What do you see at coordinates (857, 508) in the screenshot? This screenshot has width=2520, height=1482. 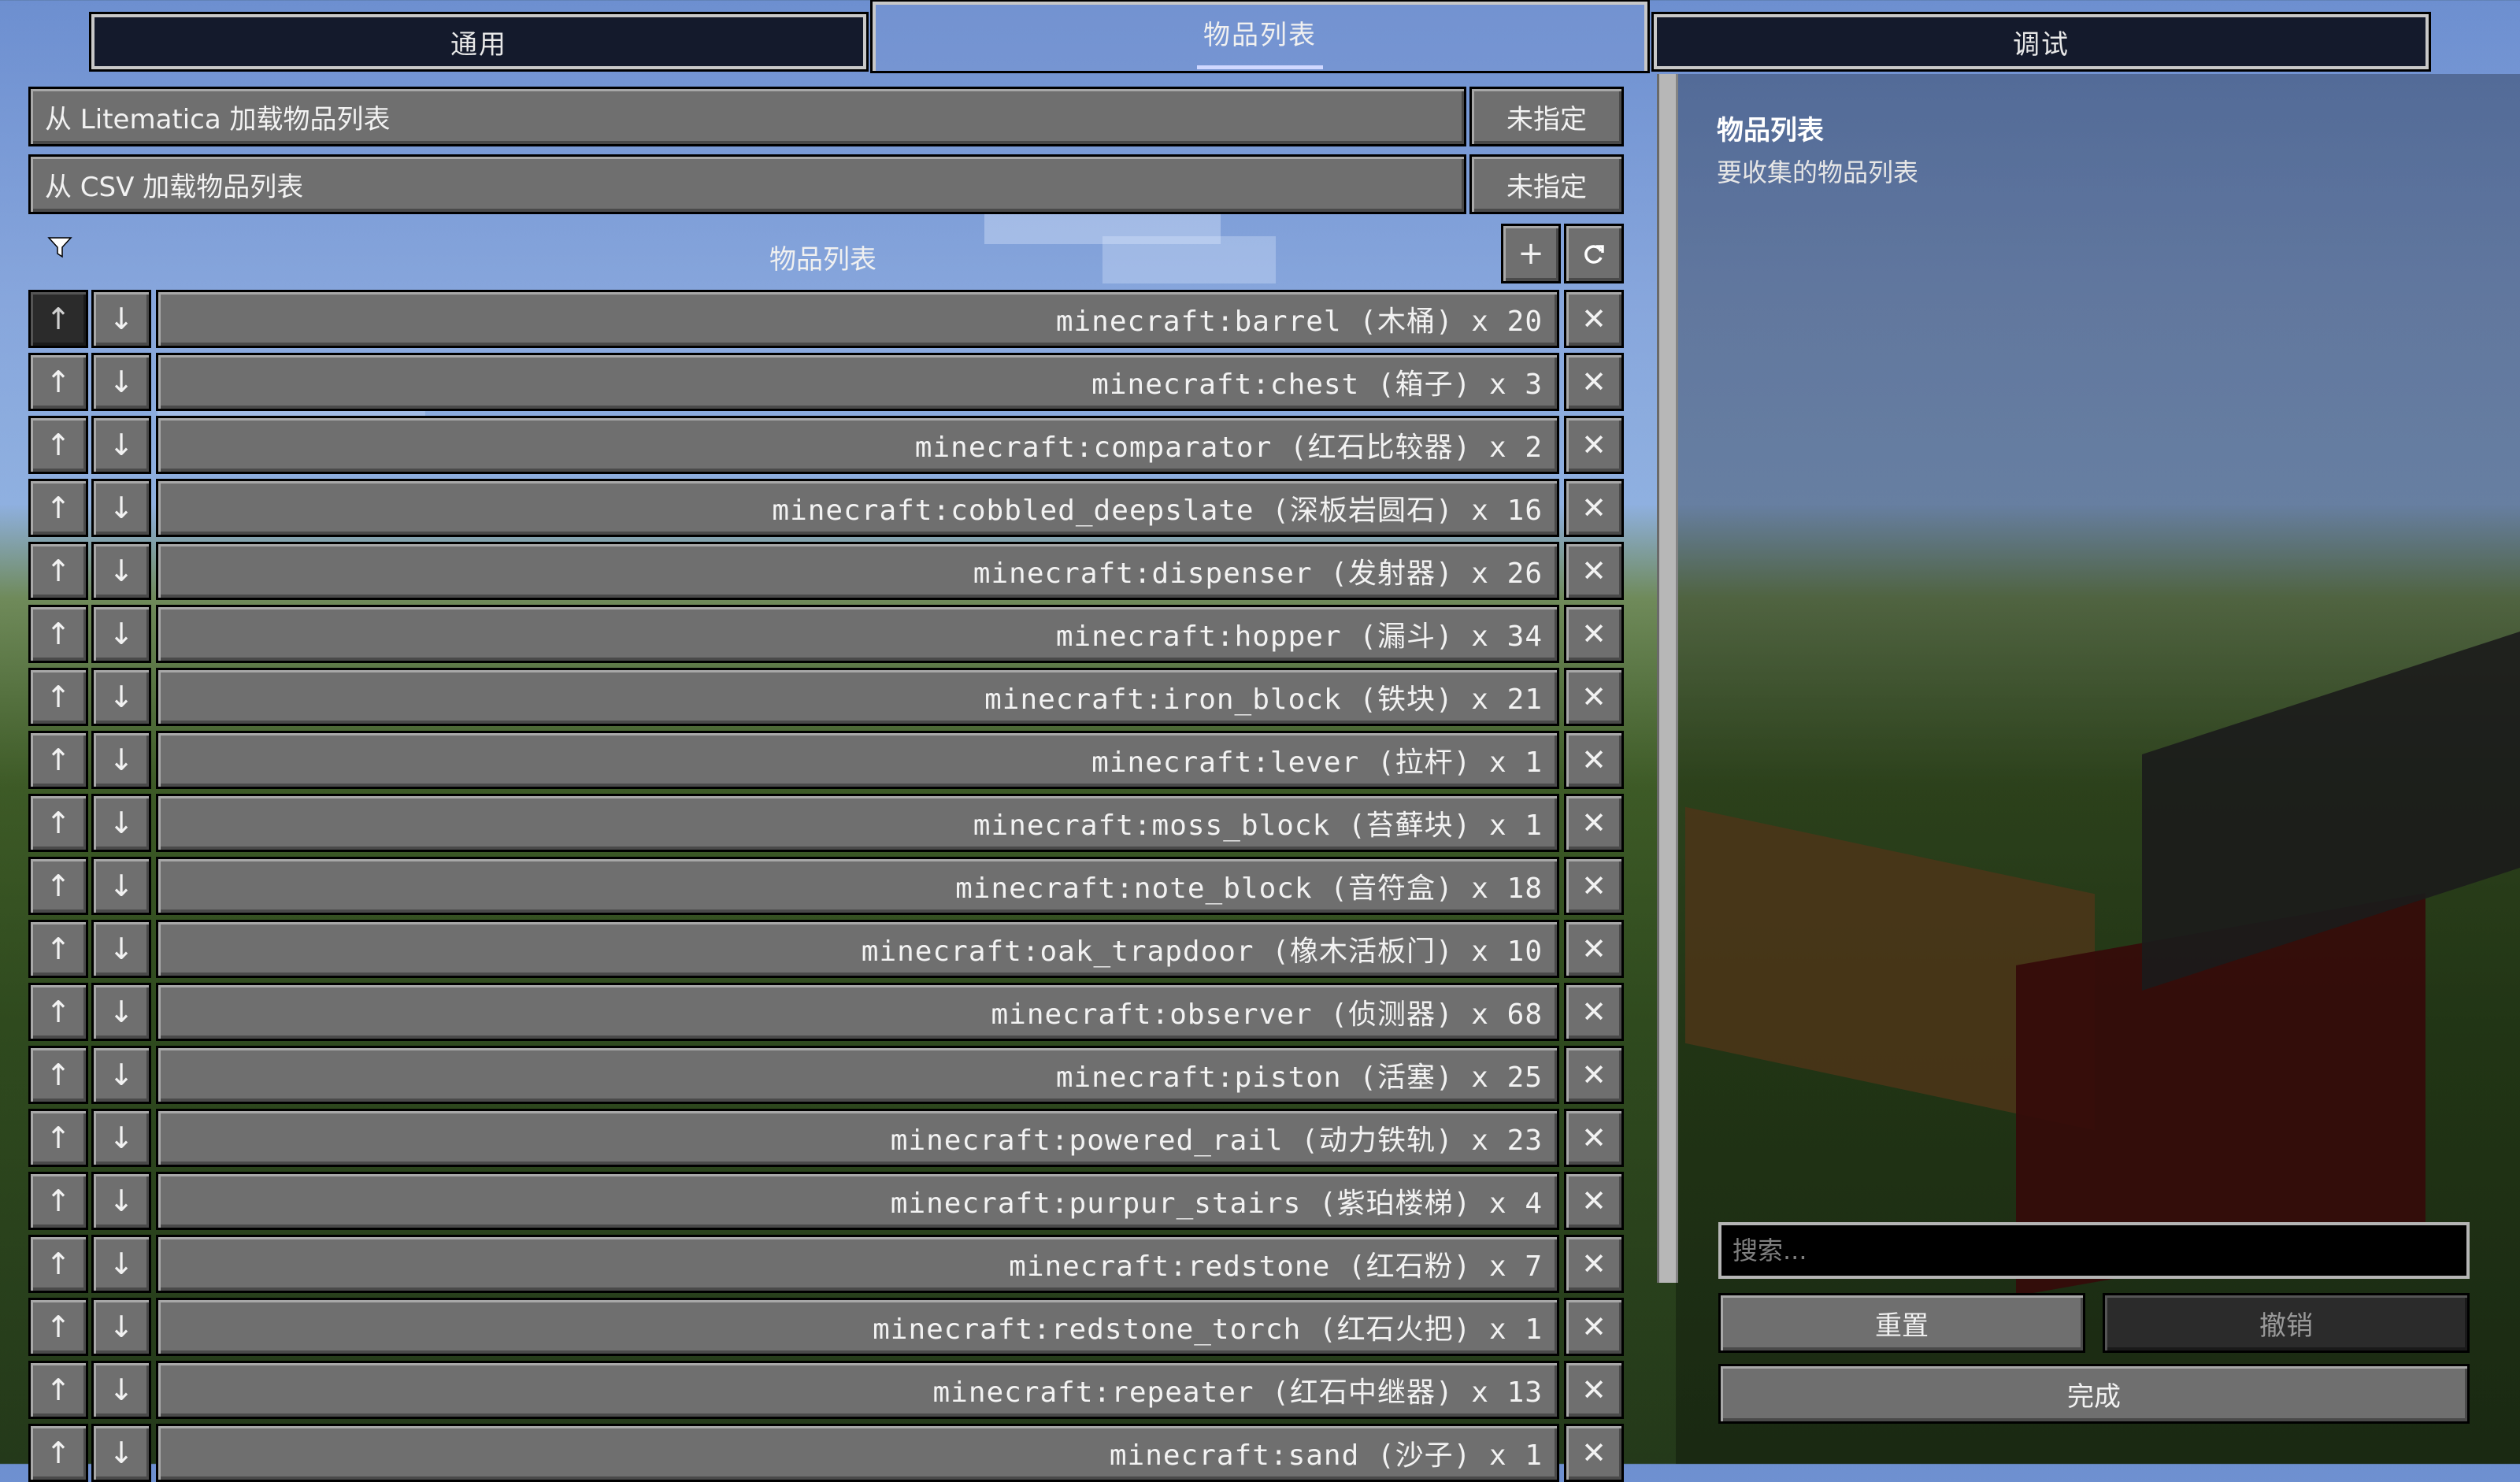 I see `item-row: minecraft:cobbled_deepslate (深板岩圆石) x 16` at bounding box center [857, 508].